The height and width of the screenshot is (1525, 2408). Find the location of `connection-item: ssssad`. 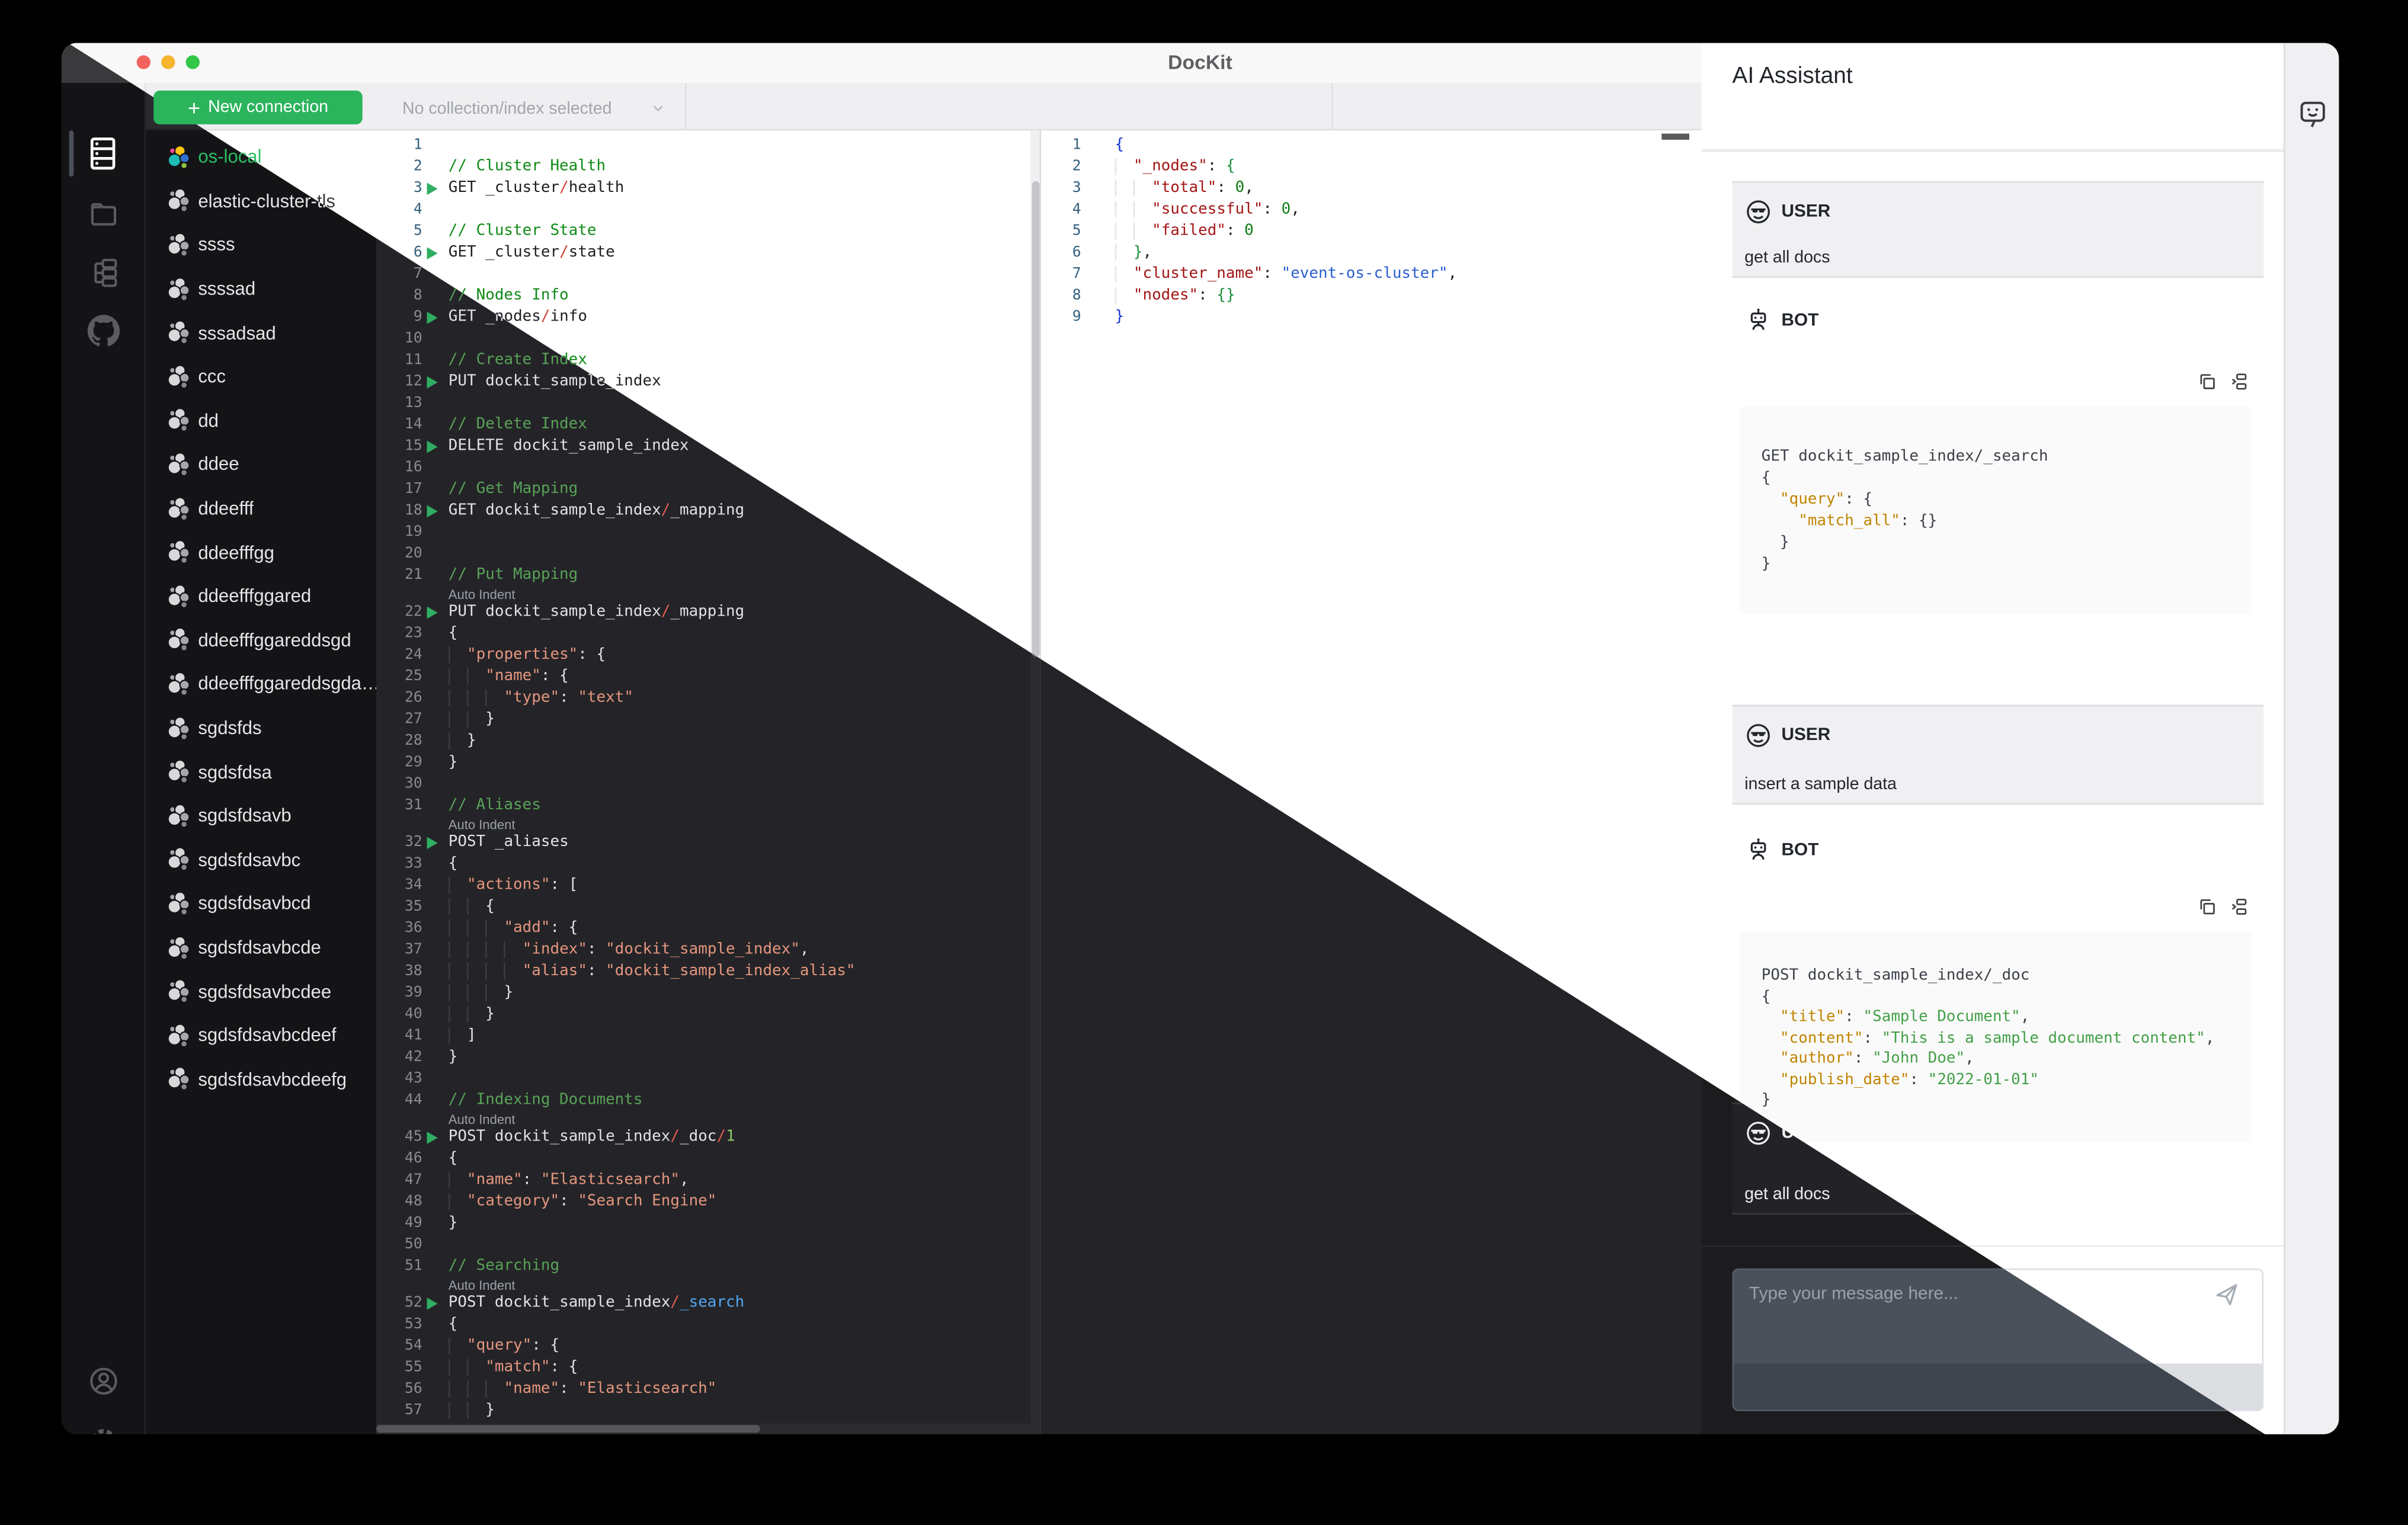

connection-item: ssssad is located at coordinates (261, 288).